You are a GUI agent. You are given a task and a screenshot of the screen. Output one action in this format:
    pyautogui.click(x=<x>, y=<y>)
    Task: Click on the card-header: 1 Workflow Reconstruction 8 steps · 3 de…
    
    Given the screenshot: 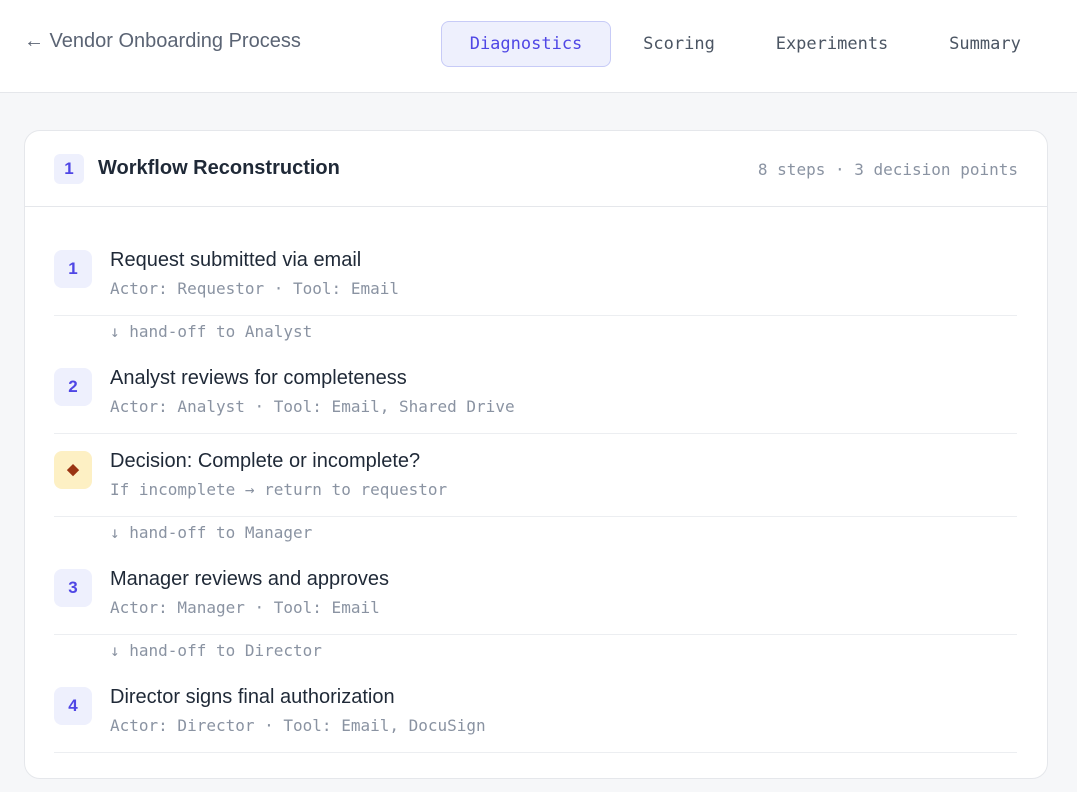 What is the action you would take?
    pyautogui.click(x=536, y=169)
    